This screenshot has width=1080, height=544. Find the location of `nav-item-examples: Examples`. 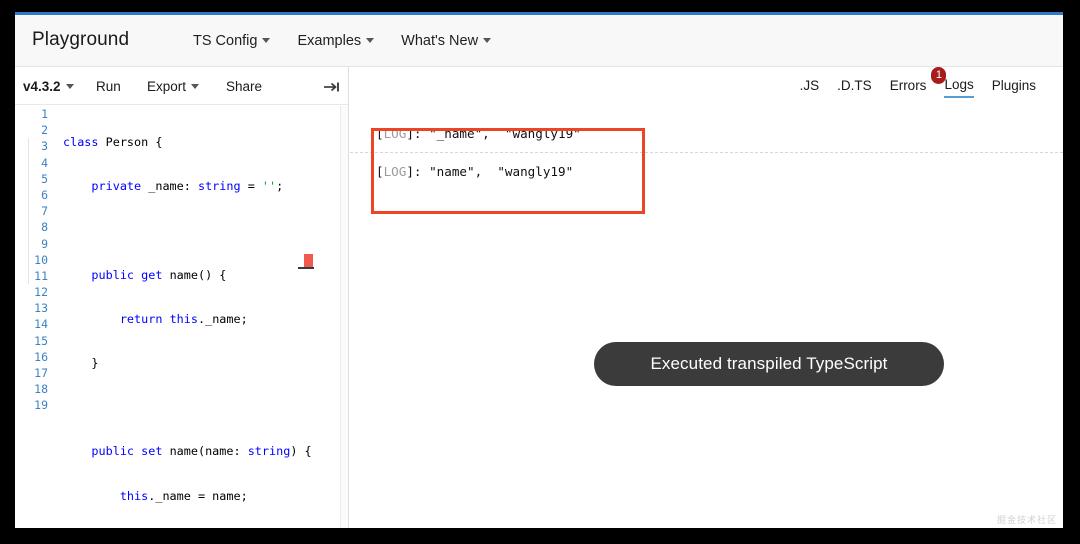

nav-item-examples: Examples is located at coordinates (336, 41).